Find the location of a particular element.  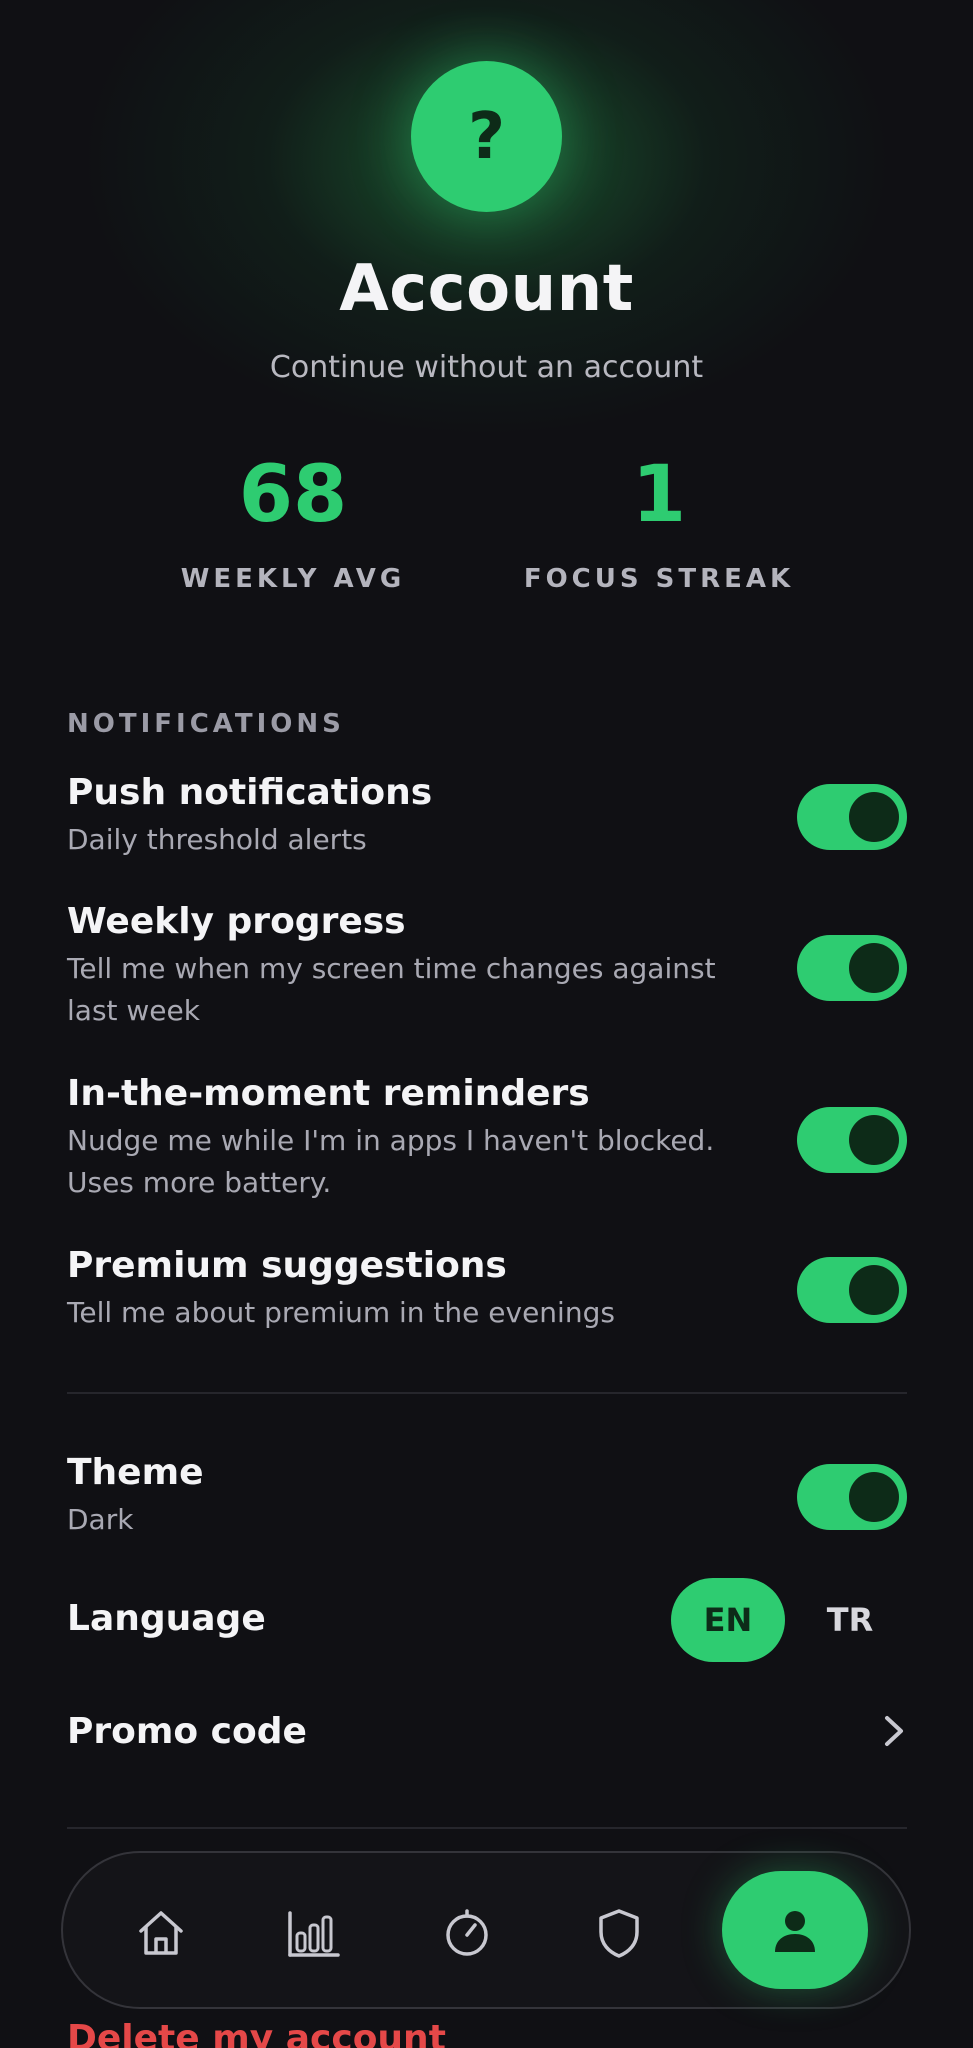

push-notifications-title: Push notifications is located at coordinates (250, 792).